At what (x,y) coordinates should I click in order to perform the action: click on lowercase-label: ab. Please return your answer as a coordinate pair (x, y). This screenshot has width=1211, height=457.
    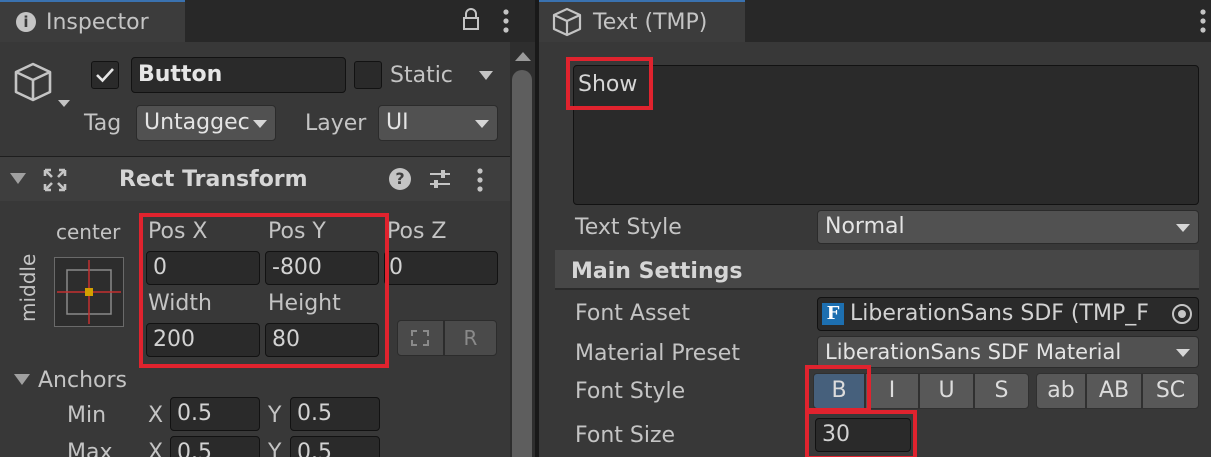
    Looking at the image, I should click on (1061, 390).